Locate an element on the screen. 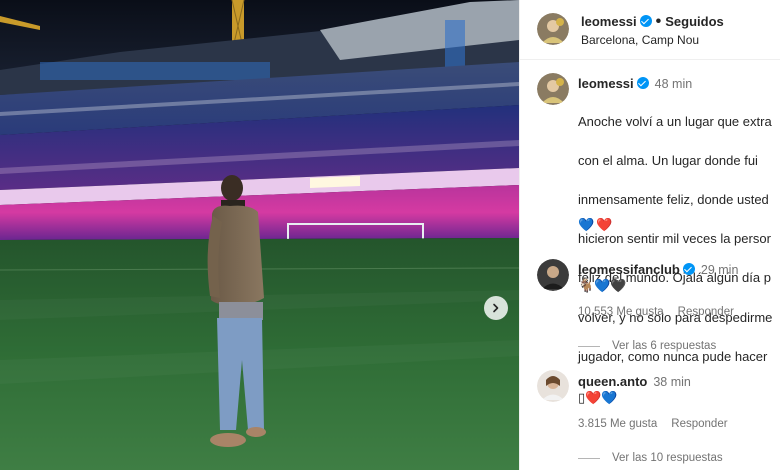  author-username: leomessi is located at coordinates (609, 21).